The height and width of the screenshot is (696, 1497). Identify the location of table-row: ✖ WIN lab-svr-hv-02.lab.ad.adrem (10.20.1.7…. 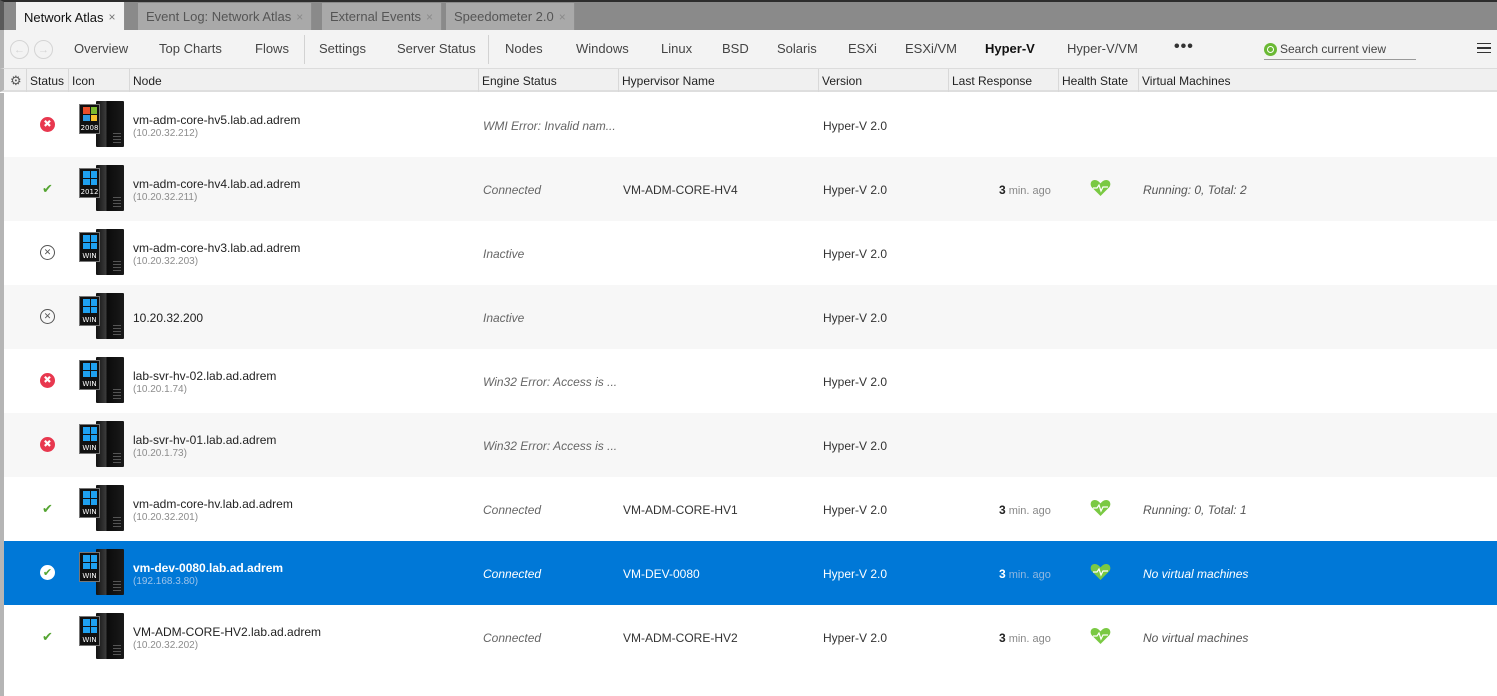
(750, 381).